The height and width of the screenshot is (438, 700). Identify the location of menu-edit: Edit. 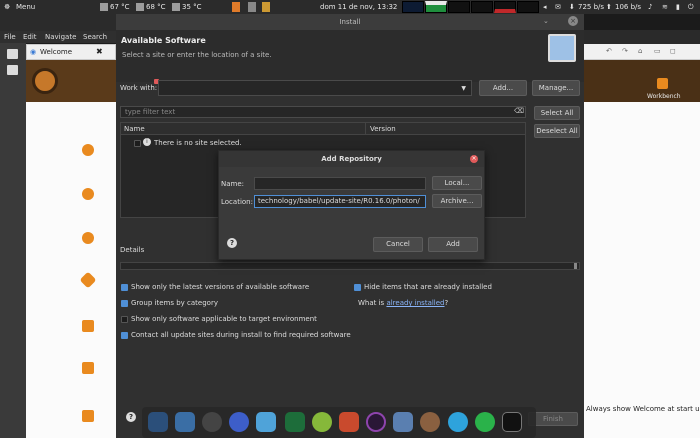
(30, 37).